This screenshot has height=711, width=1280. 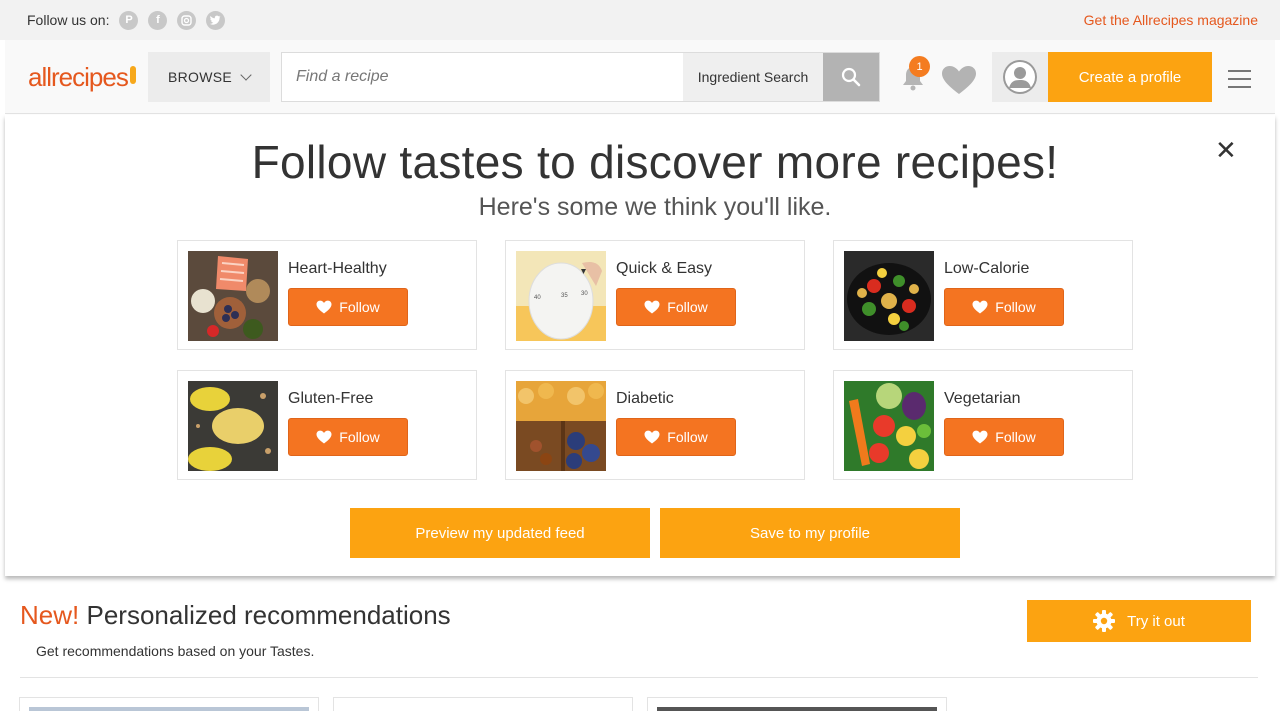 I want to click on gluten-free-image, so click(x=233, y=426).